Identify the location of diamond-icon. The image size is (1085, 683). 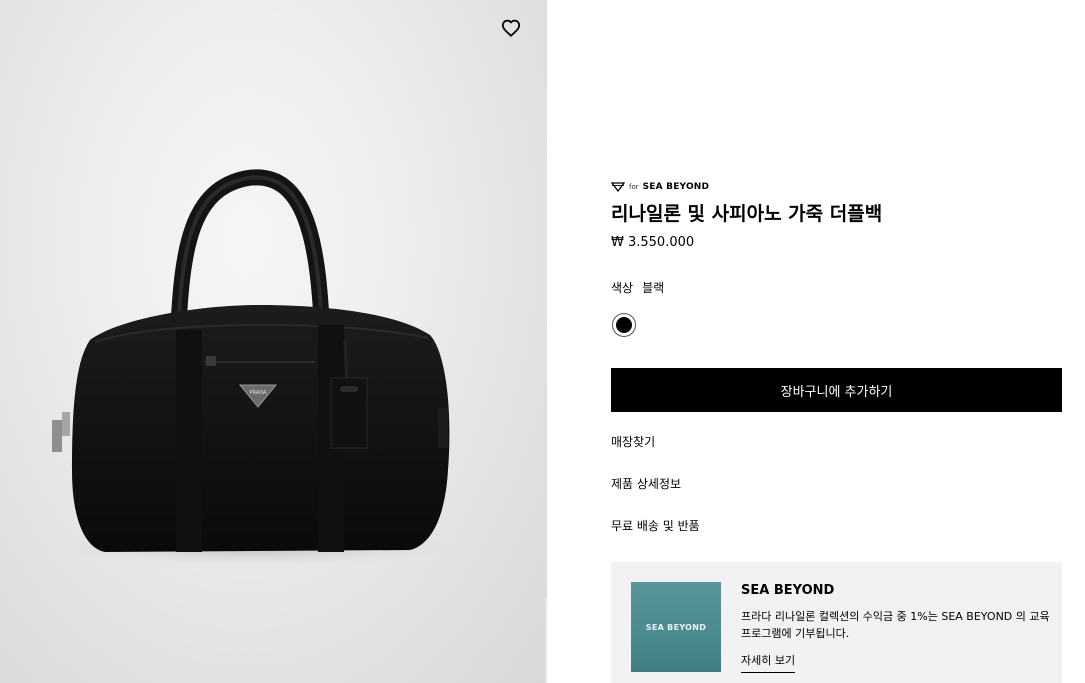
(618, 187).